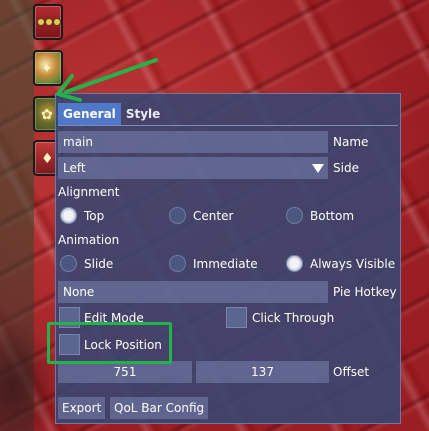 This screenshot has height=431, width=429. Describe the element at coordinates (293, 318) in the screenshot. I see `click-through-label: Click Through` at that location.